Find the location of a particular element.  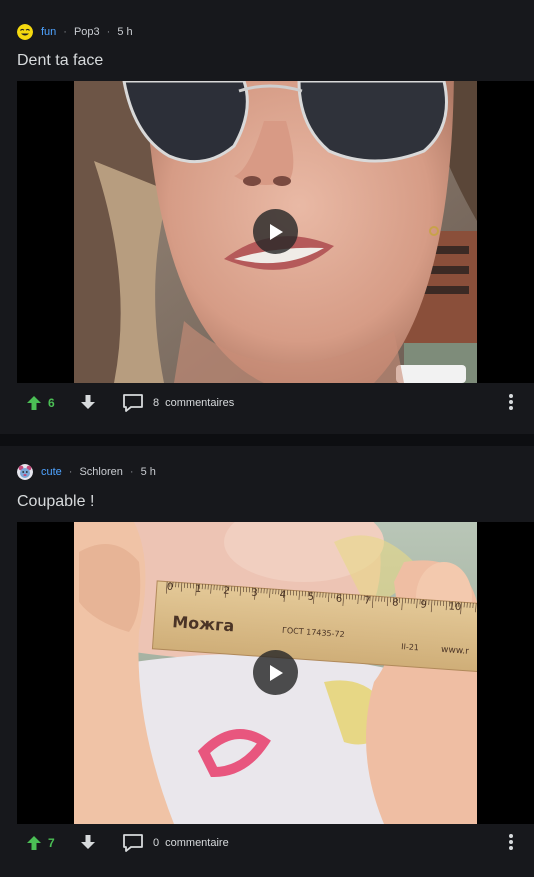

comments-button: 0 commentaire is located at coordinates (175, 843).